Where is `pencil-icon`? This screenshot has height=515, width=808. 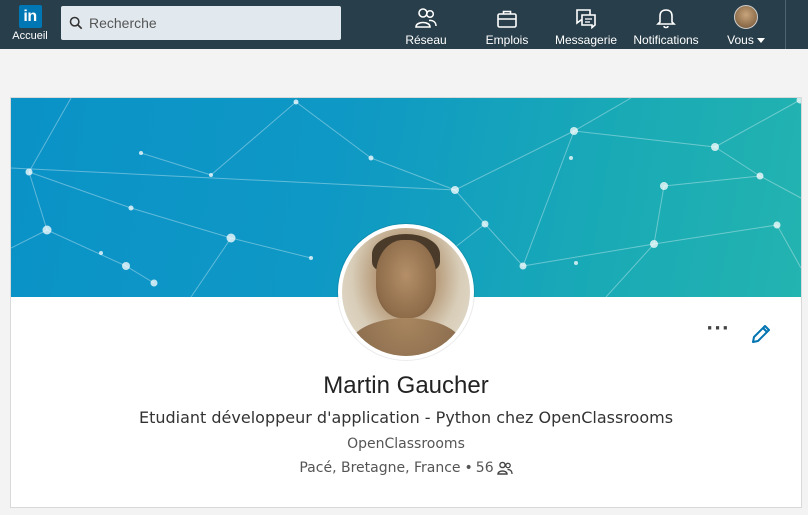 pencil-icon is located at coordinates (761, 334).